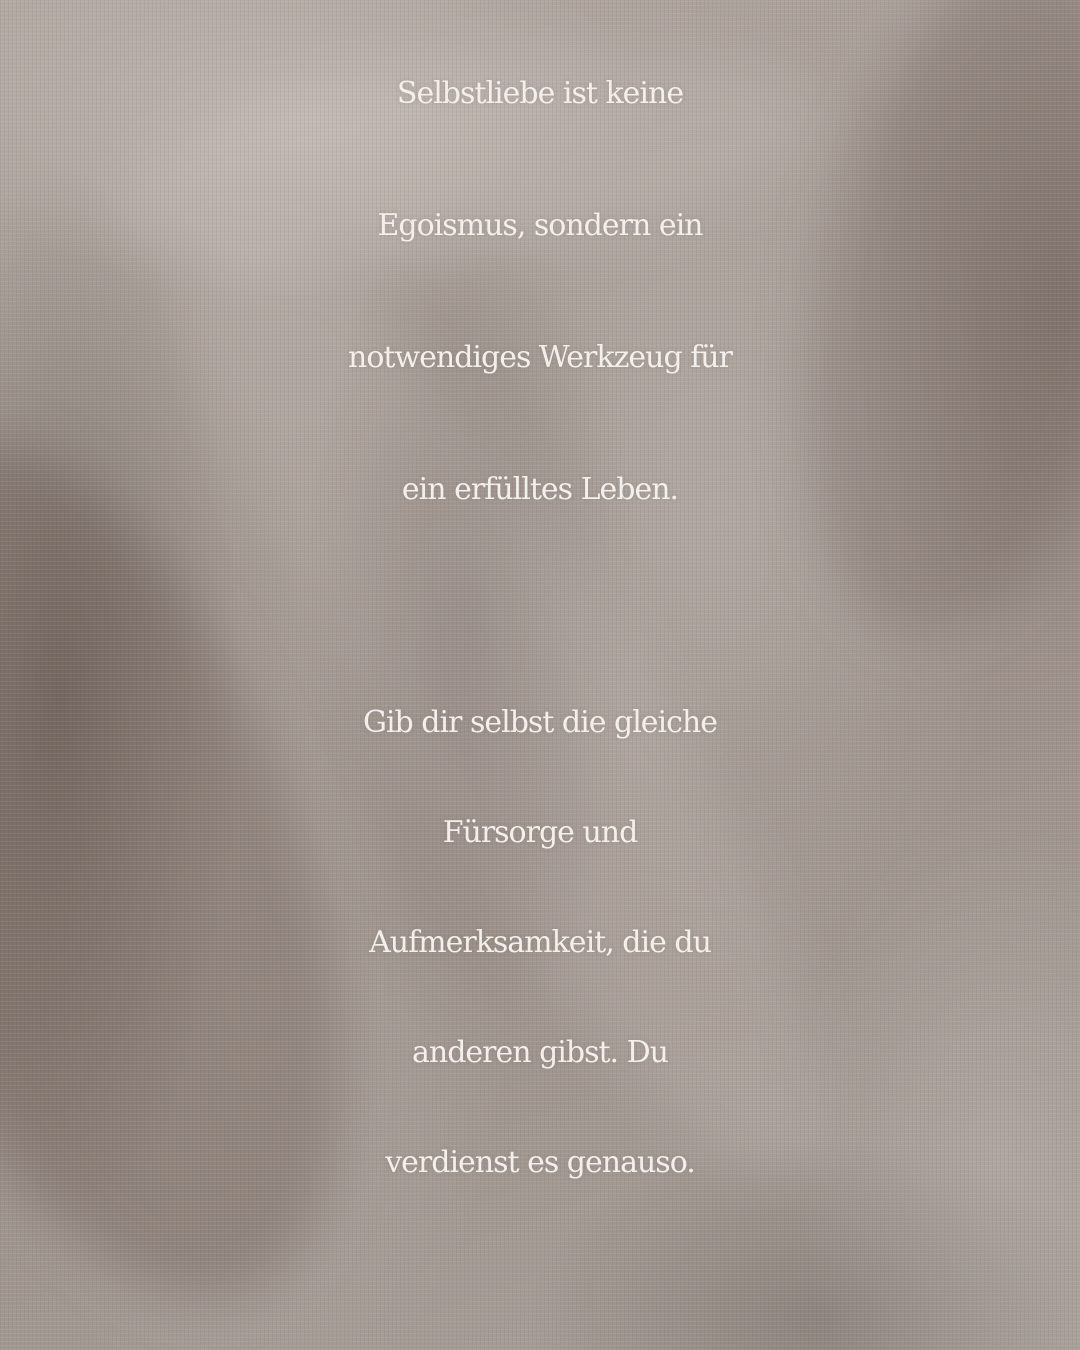 The width and height of the screenshot is (1080, 1350). What do you see at coordinates (540, 357) in the screenshot?
I see `quote-line: notwendiges Werkzeug für` at bounding box center [540, 357].